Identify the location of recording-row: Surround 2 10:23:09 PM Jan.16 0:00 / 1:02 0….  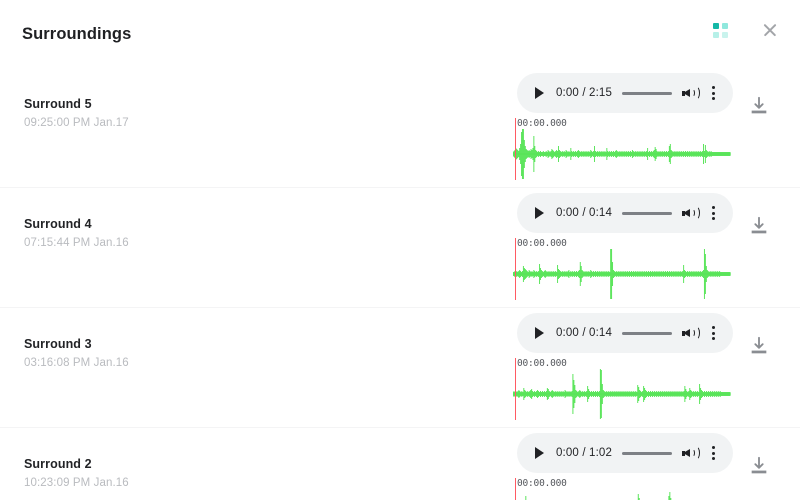
(400, 464).